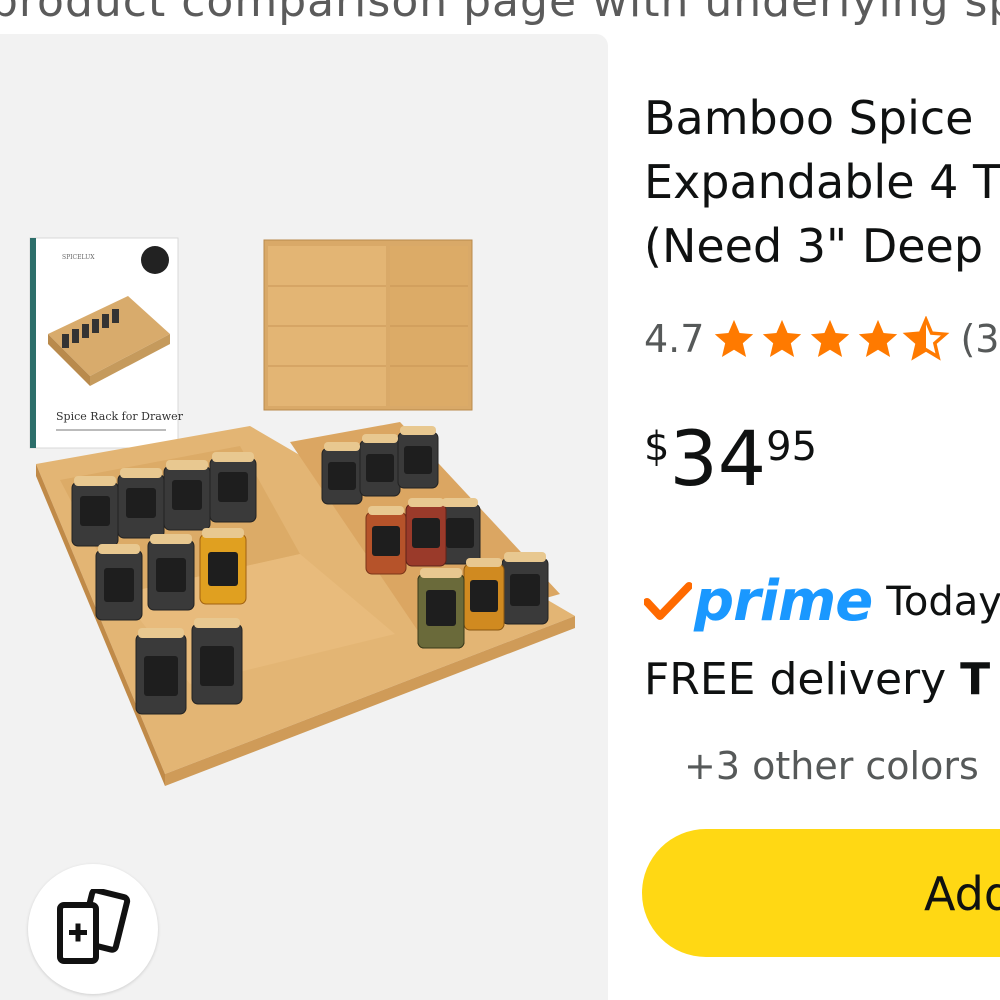  I want to click on rating-row: 4.7 (3, so click(821, 339).